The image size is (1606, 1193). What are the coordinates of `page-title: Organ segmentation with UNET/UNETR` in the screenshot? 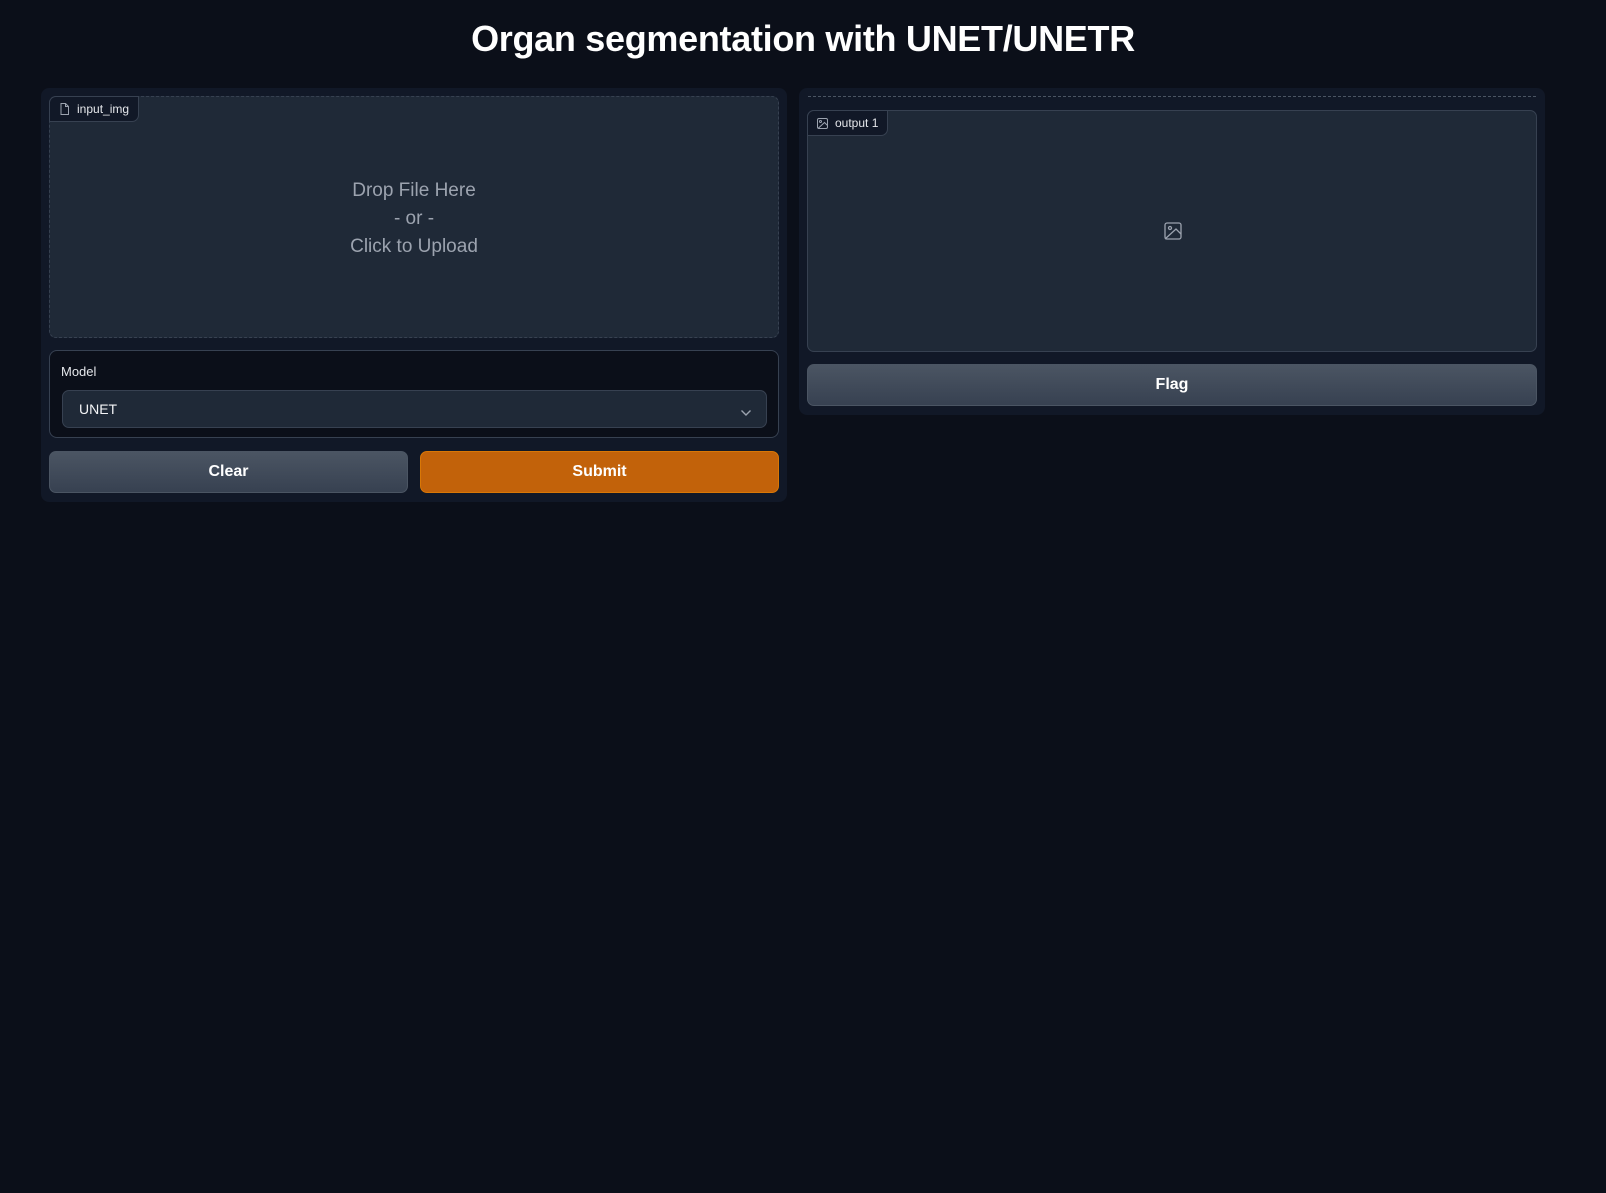 It's located at (803, 38).